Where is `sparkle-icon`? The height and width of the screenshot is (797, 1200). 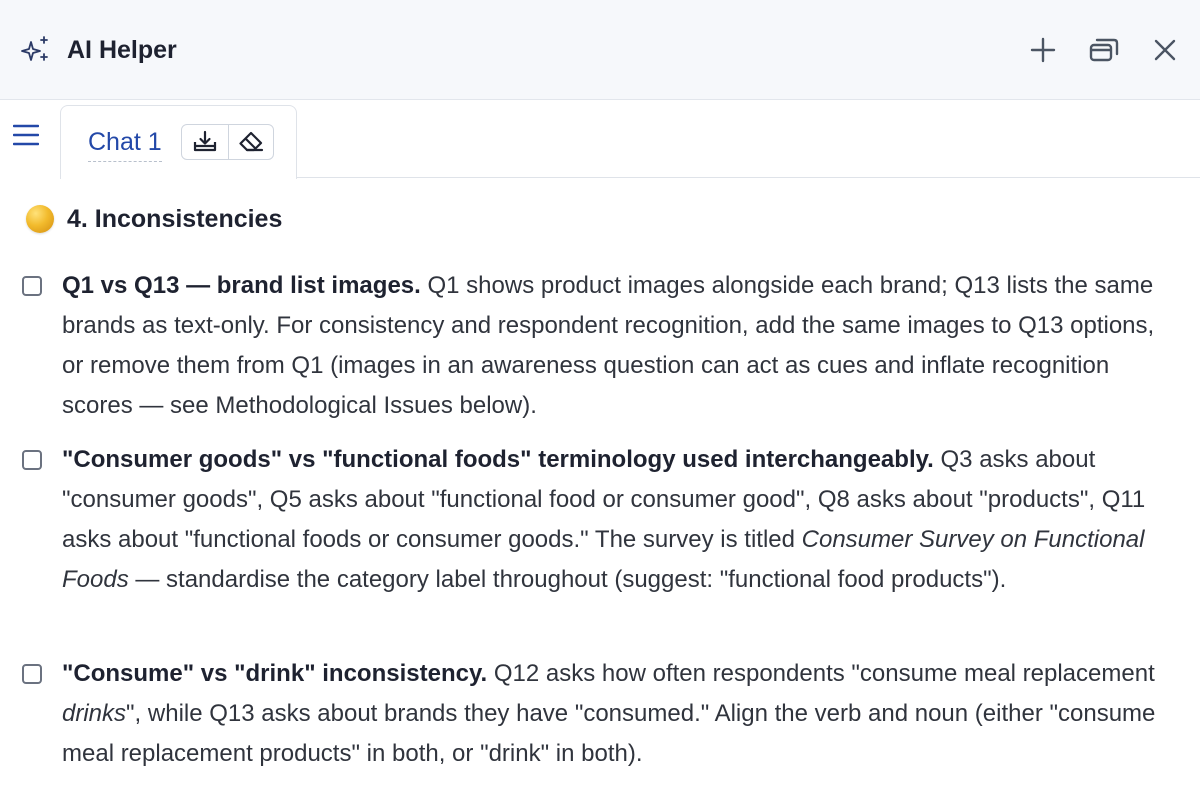 sparkle-icon is located at coordinates (34, 48).